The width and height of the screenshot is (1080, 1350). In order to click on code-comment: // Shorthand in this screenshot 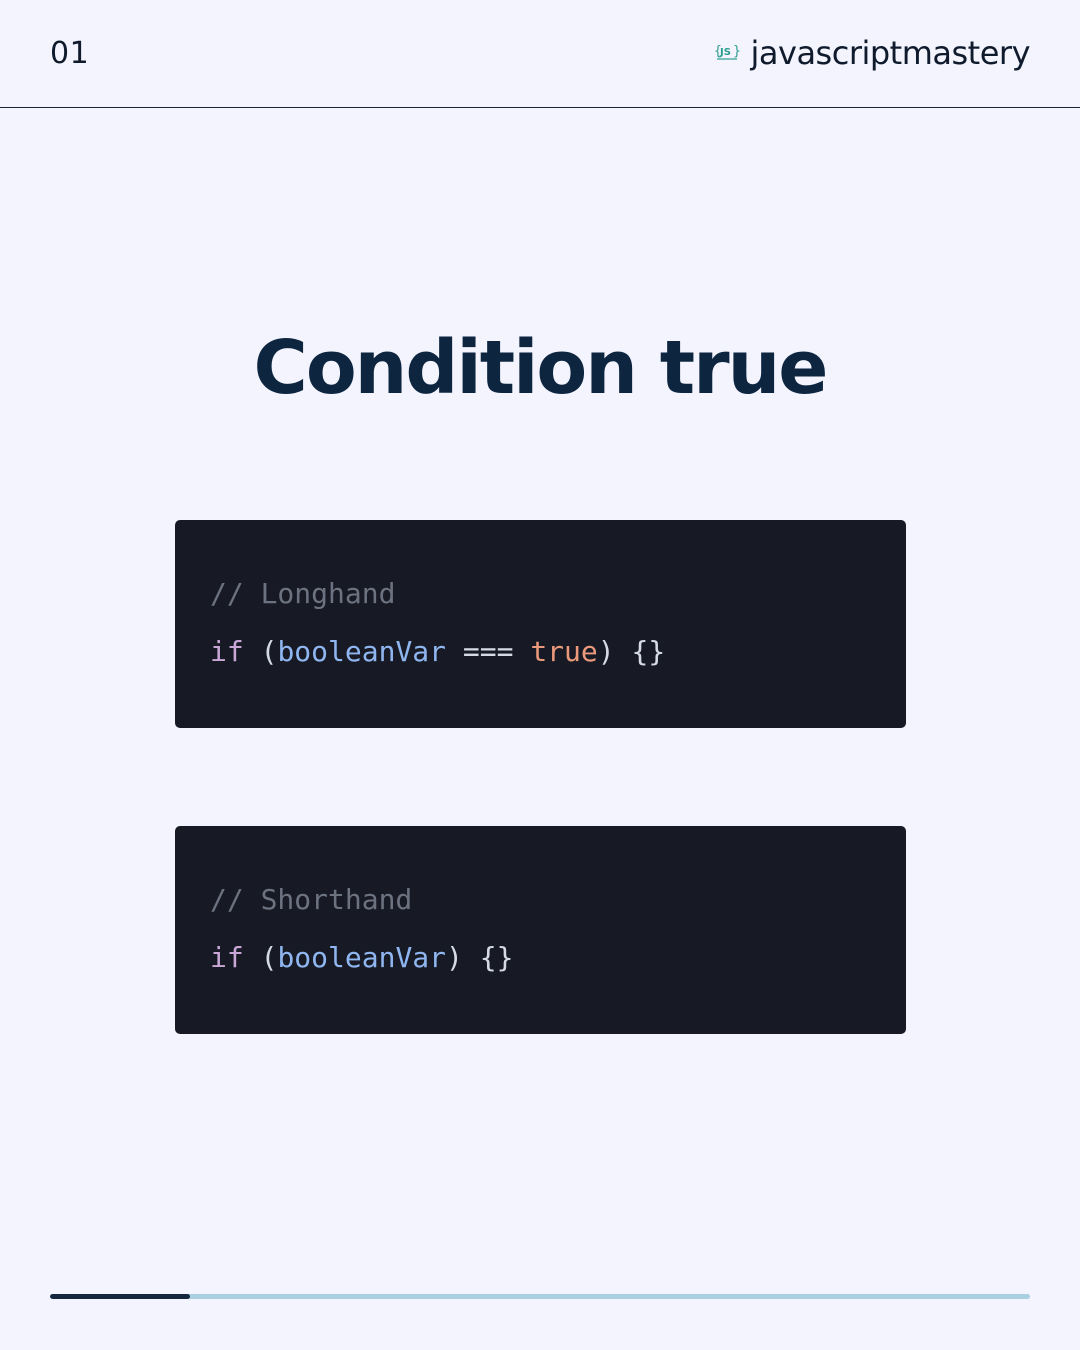, I will do `click(311, 899)`.